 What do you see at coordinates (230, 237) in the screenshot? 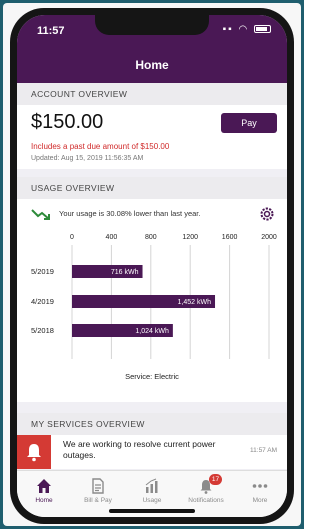
I see `x-tick-label: 1600` at bounding box center [230, 237].